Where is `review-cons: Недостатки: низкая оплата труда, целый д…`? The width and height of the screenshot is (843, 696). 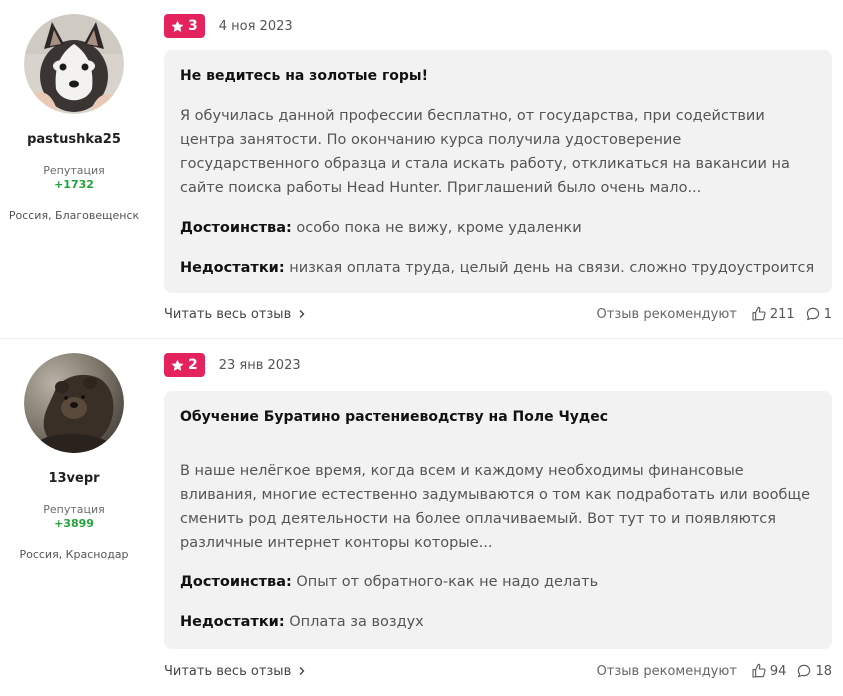 review-cons: Недостатки: низкая оплата труда, целый д… is located at coordinates (498, 268).